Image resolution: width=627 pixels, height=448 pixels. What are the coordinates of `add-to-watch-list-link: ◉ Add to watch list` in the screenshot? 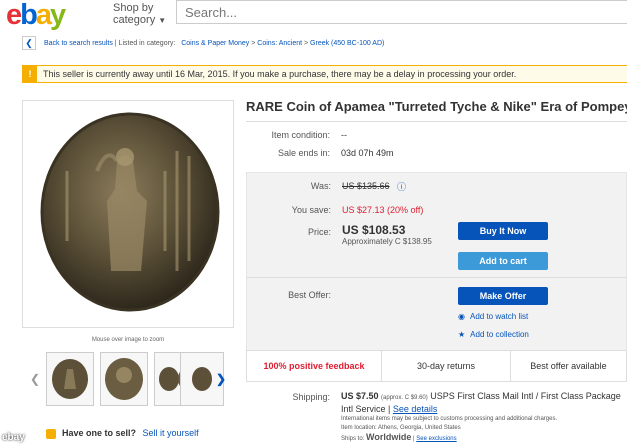 It's located at (493, 316).